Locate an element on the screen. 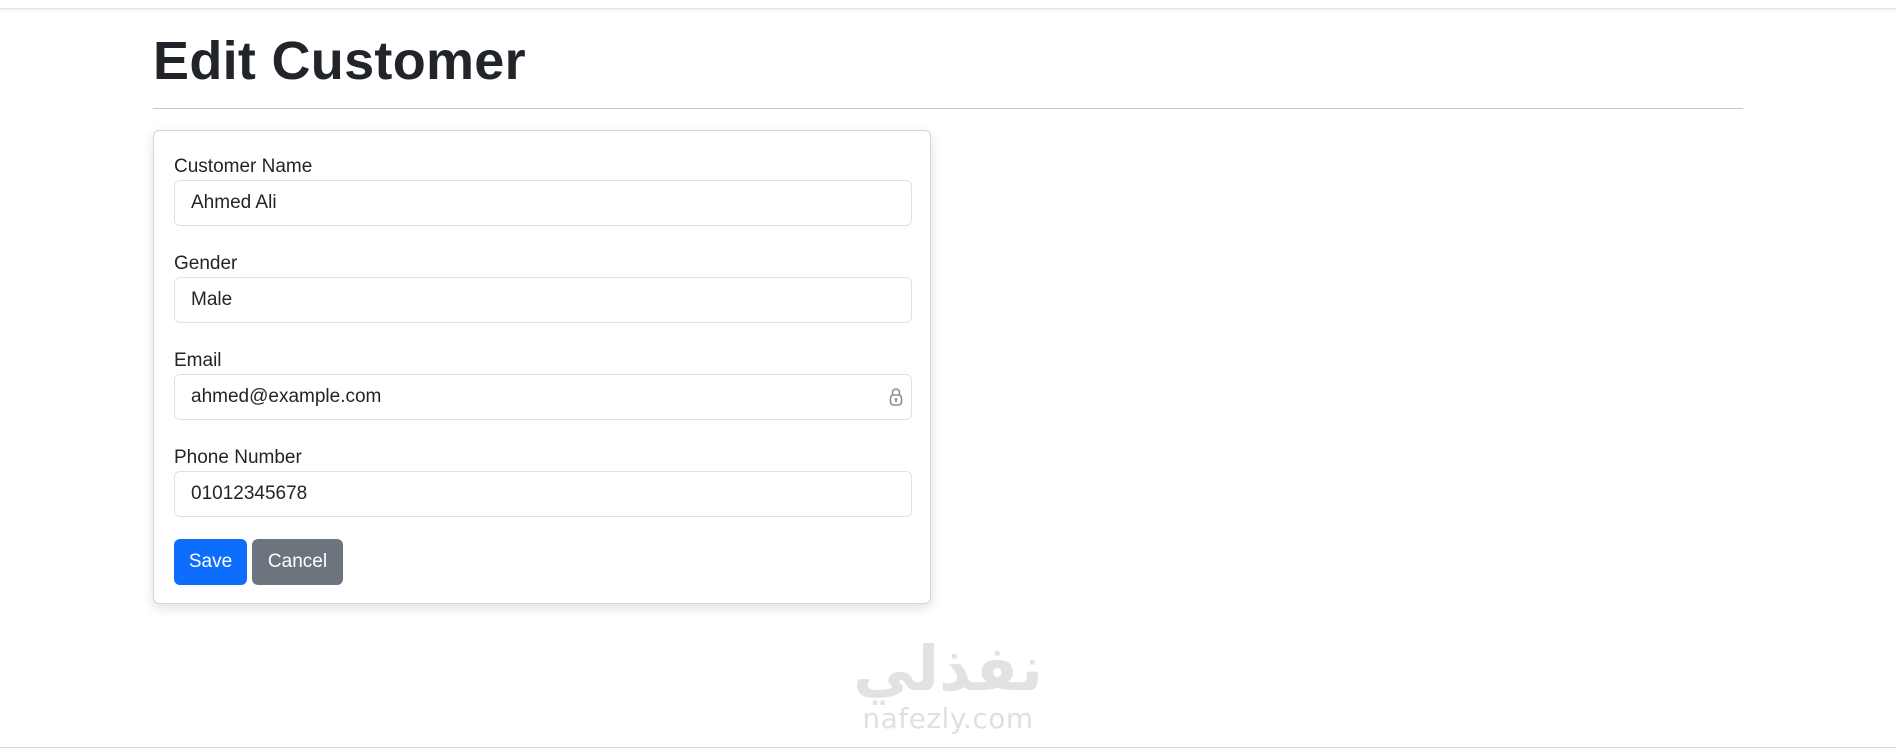  customer-name-input is located at coordinates (543, 203).